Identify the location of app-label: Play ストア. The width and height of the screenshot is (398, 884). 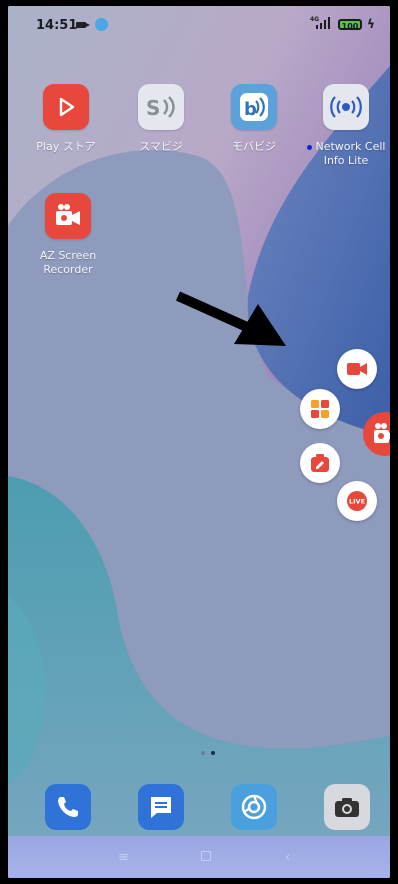
(66, 146).